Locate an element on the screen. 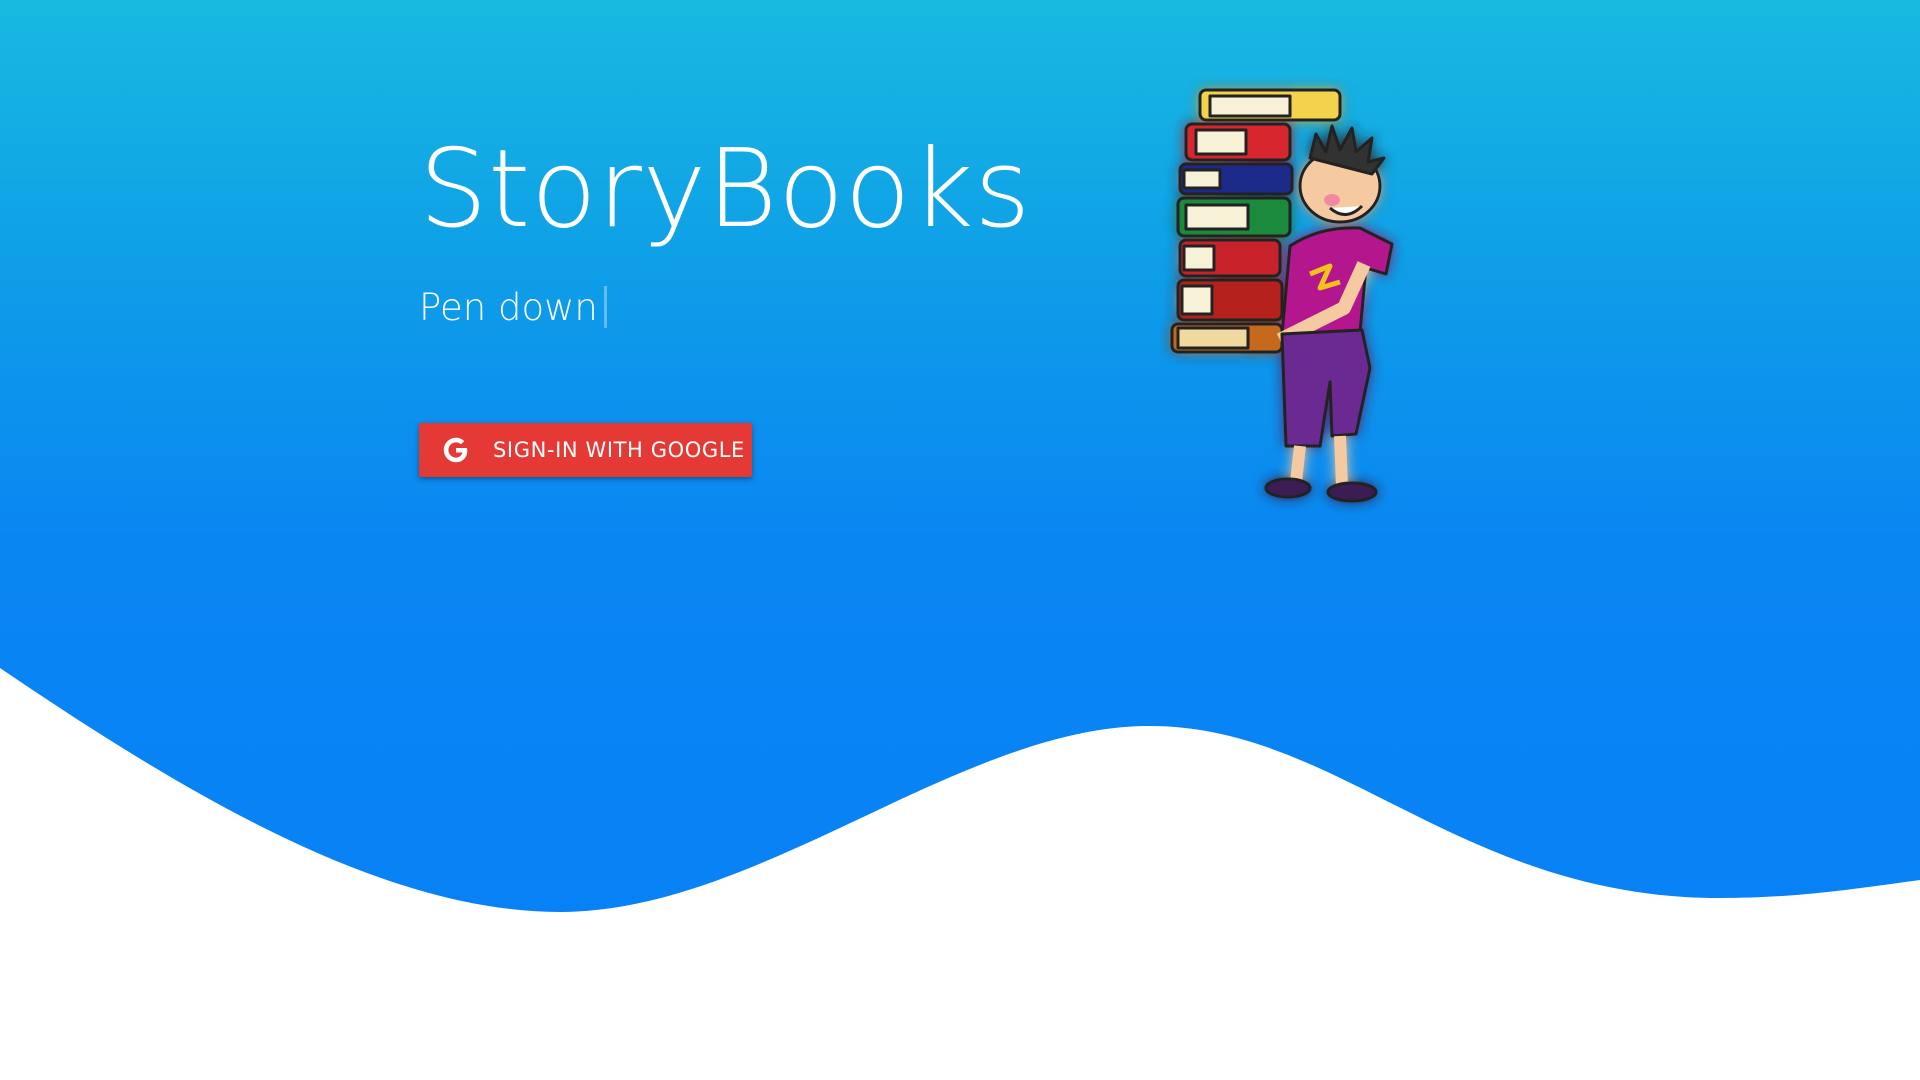 The height and width of the screenshot is (1080, 1920). tagline: Pen down is located at coordinates (508, 307).